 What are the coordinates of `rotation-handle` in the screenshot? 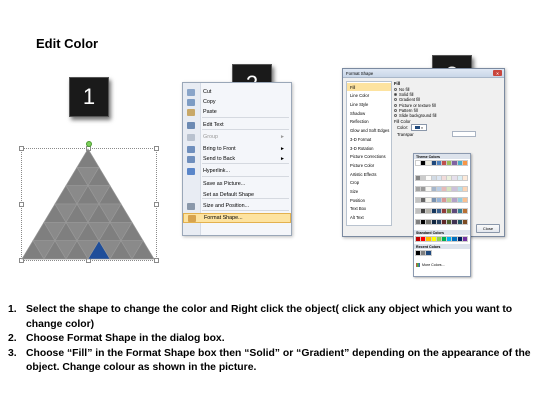 It's located at (89, 144).